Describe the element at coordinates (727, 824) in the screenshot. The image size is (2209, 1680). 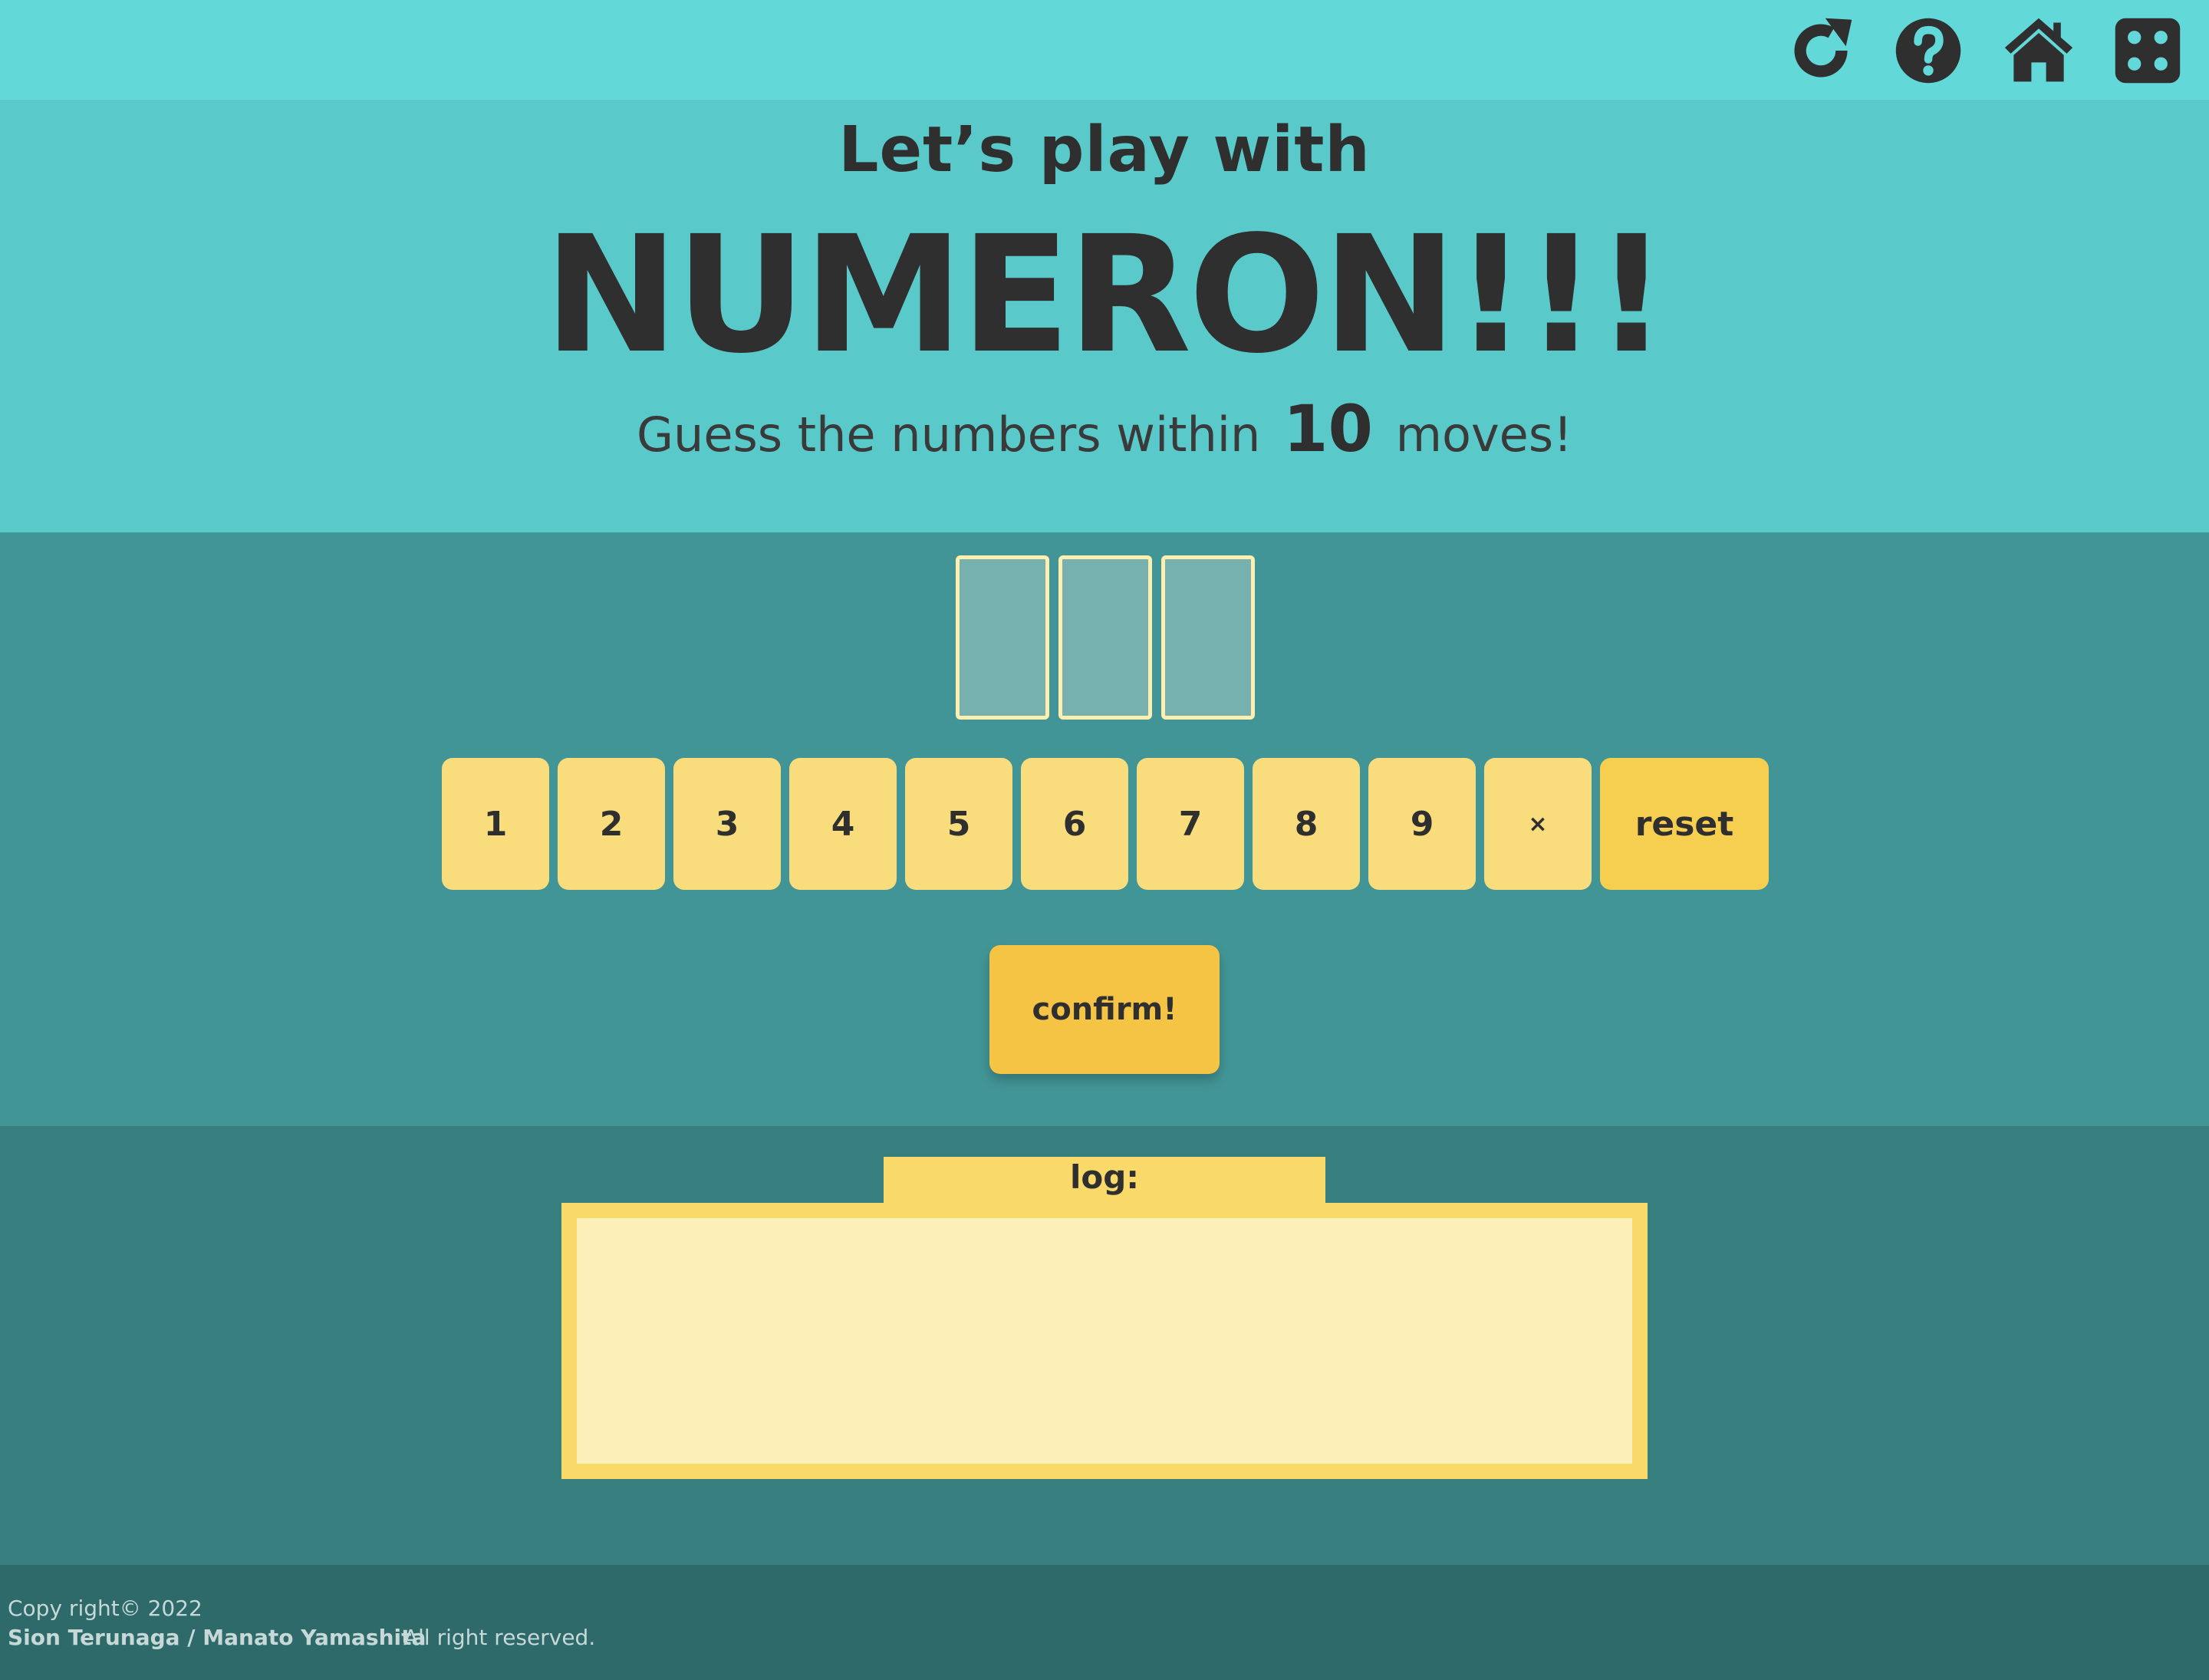
I see `key-3: 3` at that location.